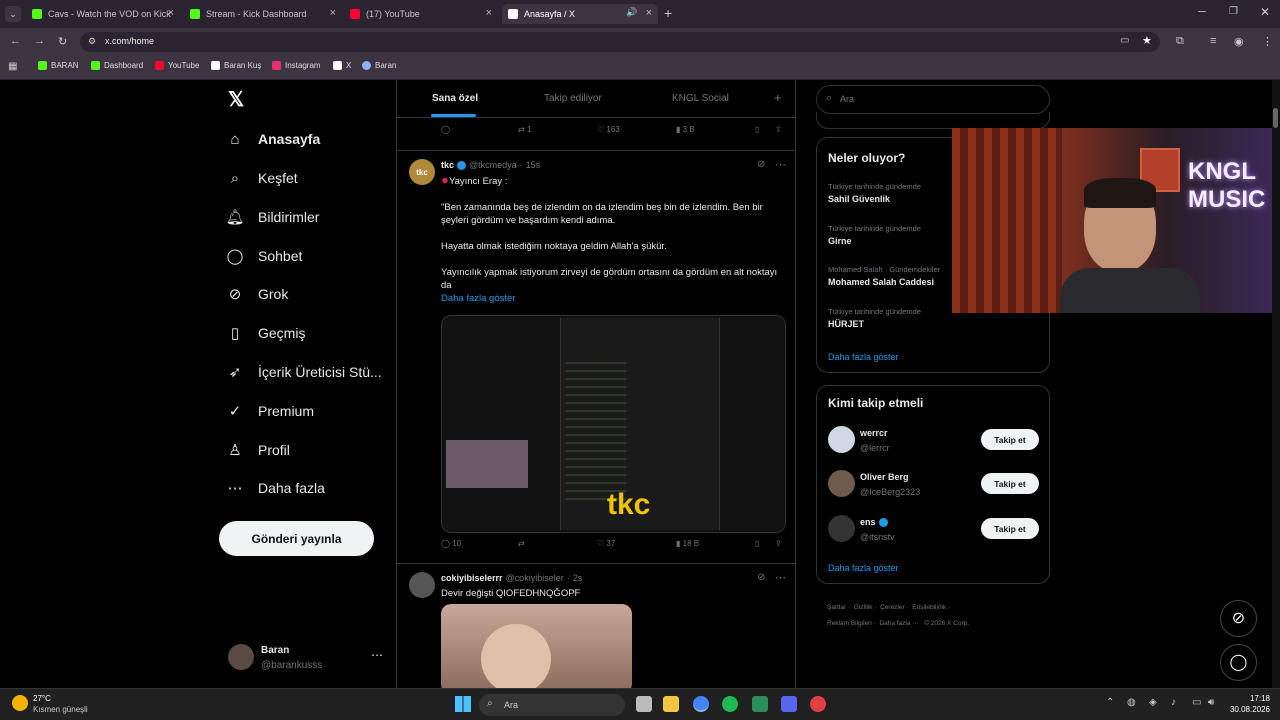  Describe the element at coordinates (687, 543) in the screenshot. I see `views-icon: ▮ 18 B` at that location.